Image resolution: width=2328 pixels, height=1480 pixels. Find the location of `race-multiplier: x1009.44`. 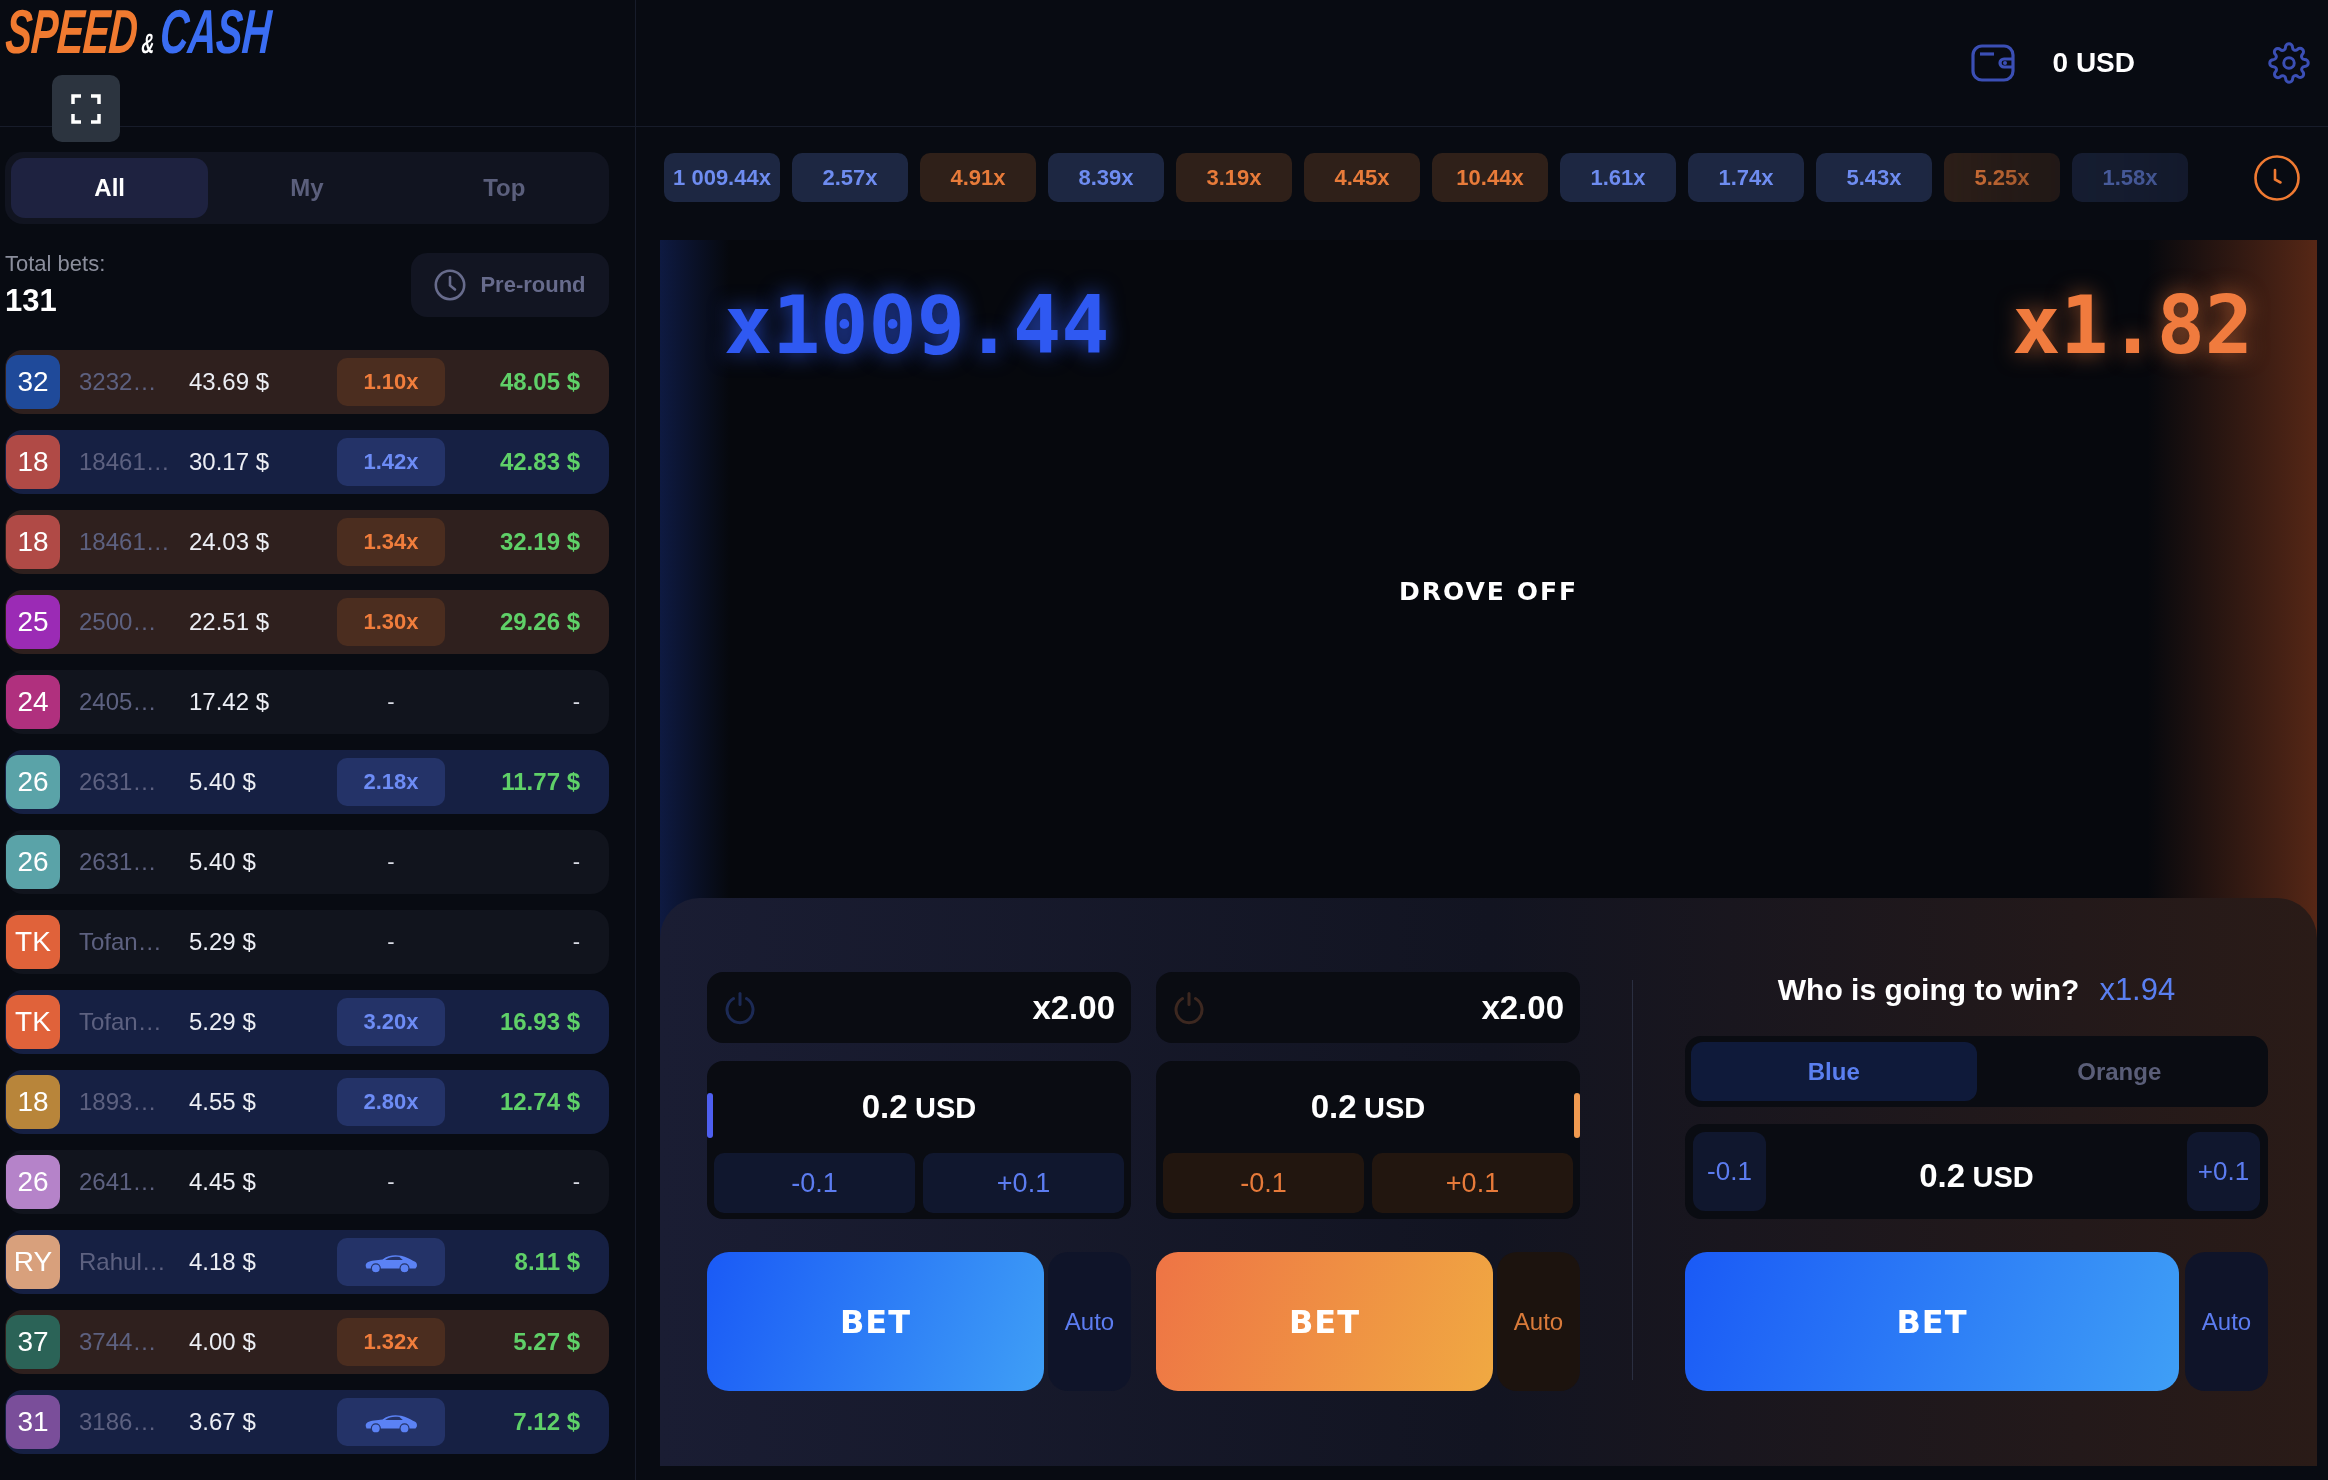

race-multiplier: x1009.44 is located at coordinates (917, 326).